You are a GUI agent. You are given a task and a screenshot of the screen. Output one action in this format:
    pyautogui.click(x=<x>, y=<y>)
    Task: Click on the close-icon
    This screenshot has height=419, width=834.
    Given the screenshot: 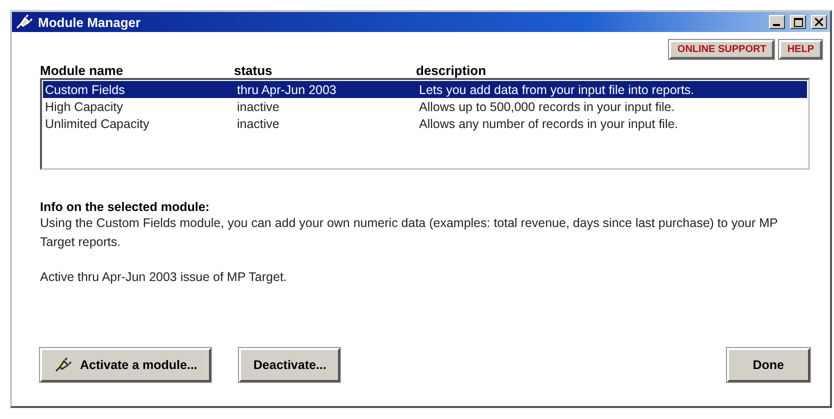 What is the action you would take?
    pyautogui.click(x=819, y=22)
    